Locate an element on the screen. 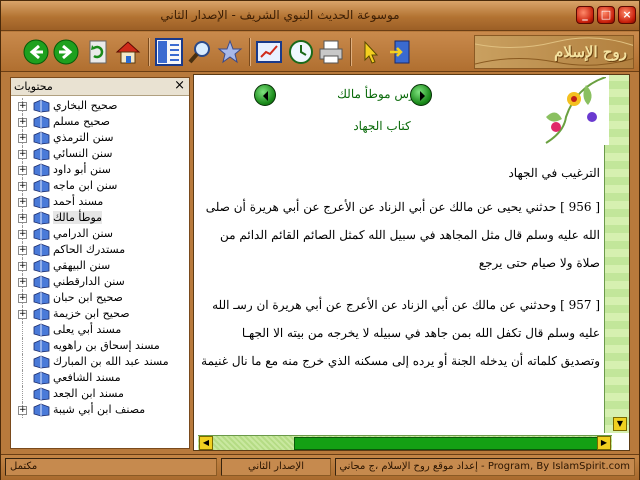 Image resolution: width=640 pixels, height=480 pixels. tree-item: + صحيح مسلم is located at coordinates (100, 122).